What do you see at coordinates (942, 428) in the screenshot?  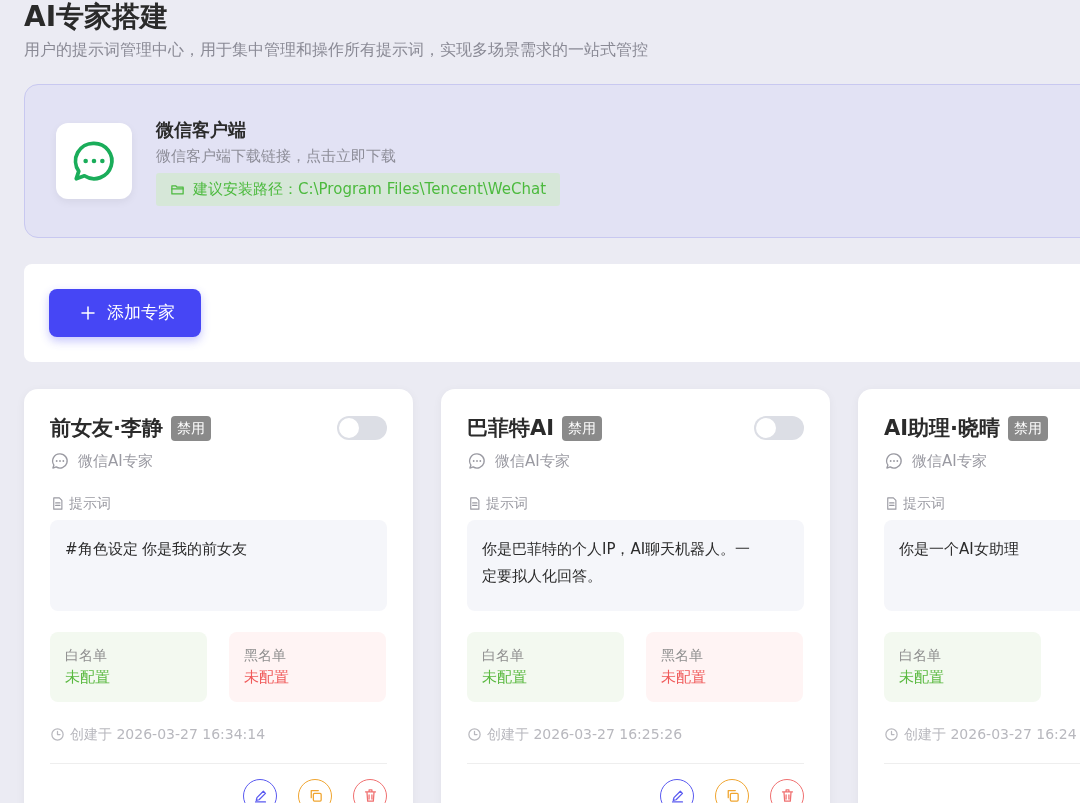 I see `expert-name: AI助理·晓晴` at bounding box center [942, 428].